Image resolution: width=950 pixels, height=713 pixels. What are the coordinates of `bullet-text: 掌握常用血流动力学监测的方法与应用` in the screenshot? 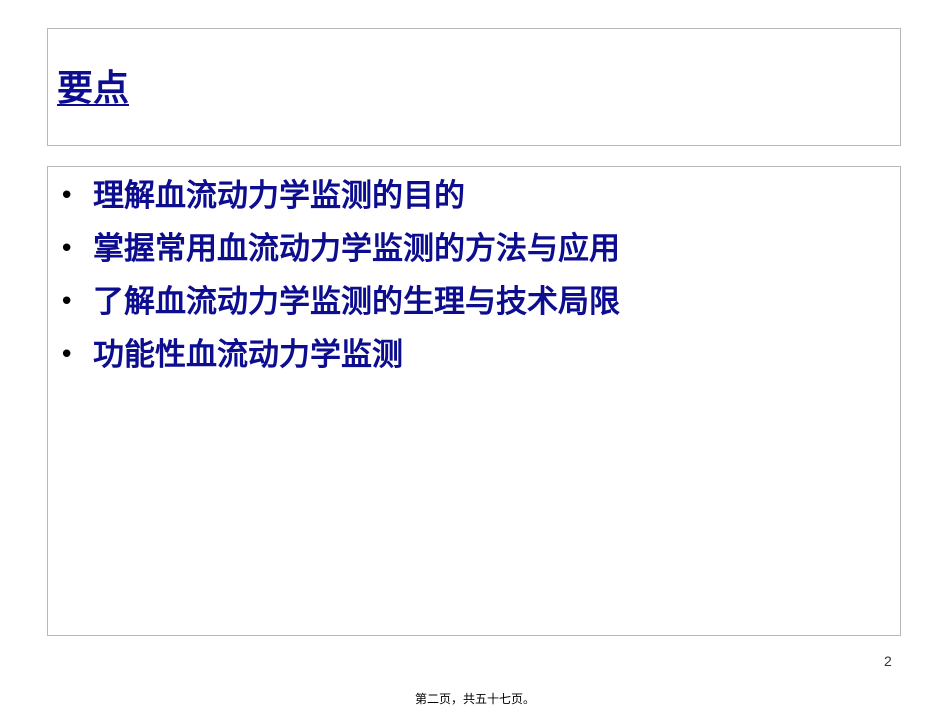 It's located at (356, 249).